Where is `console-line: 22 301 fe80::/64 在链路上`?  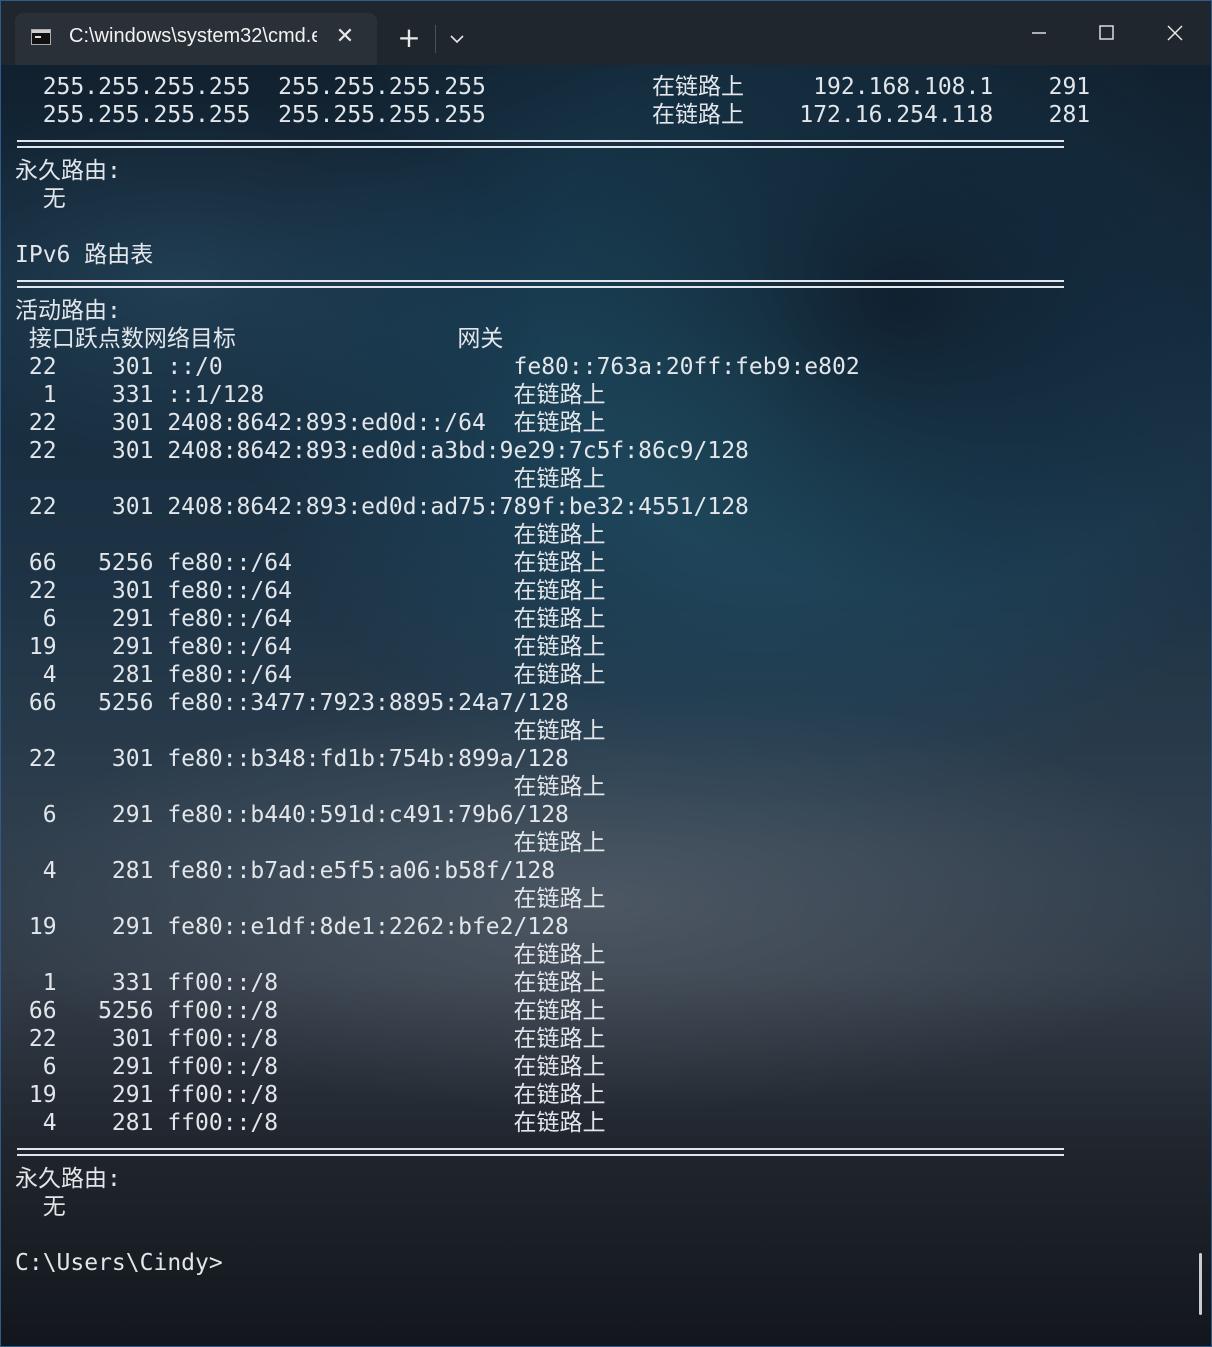 console-line: 22 301 fe80::/64 在链路上 is located at coordinates (310, 591).